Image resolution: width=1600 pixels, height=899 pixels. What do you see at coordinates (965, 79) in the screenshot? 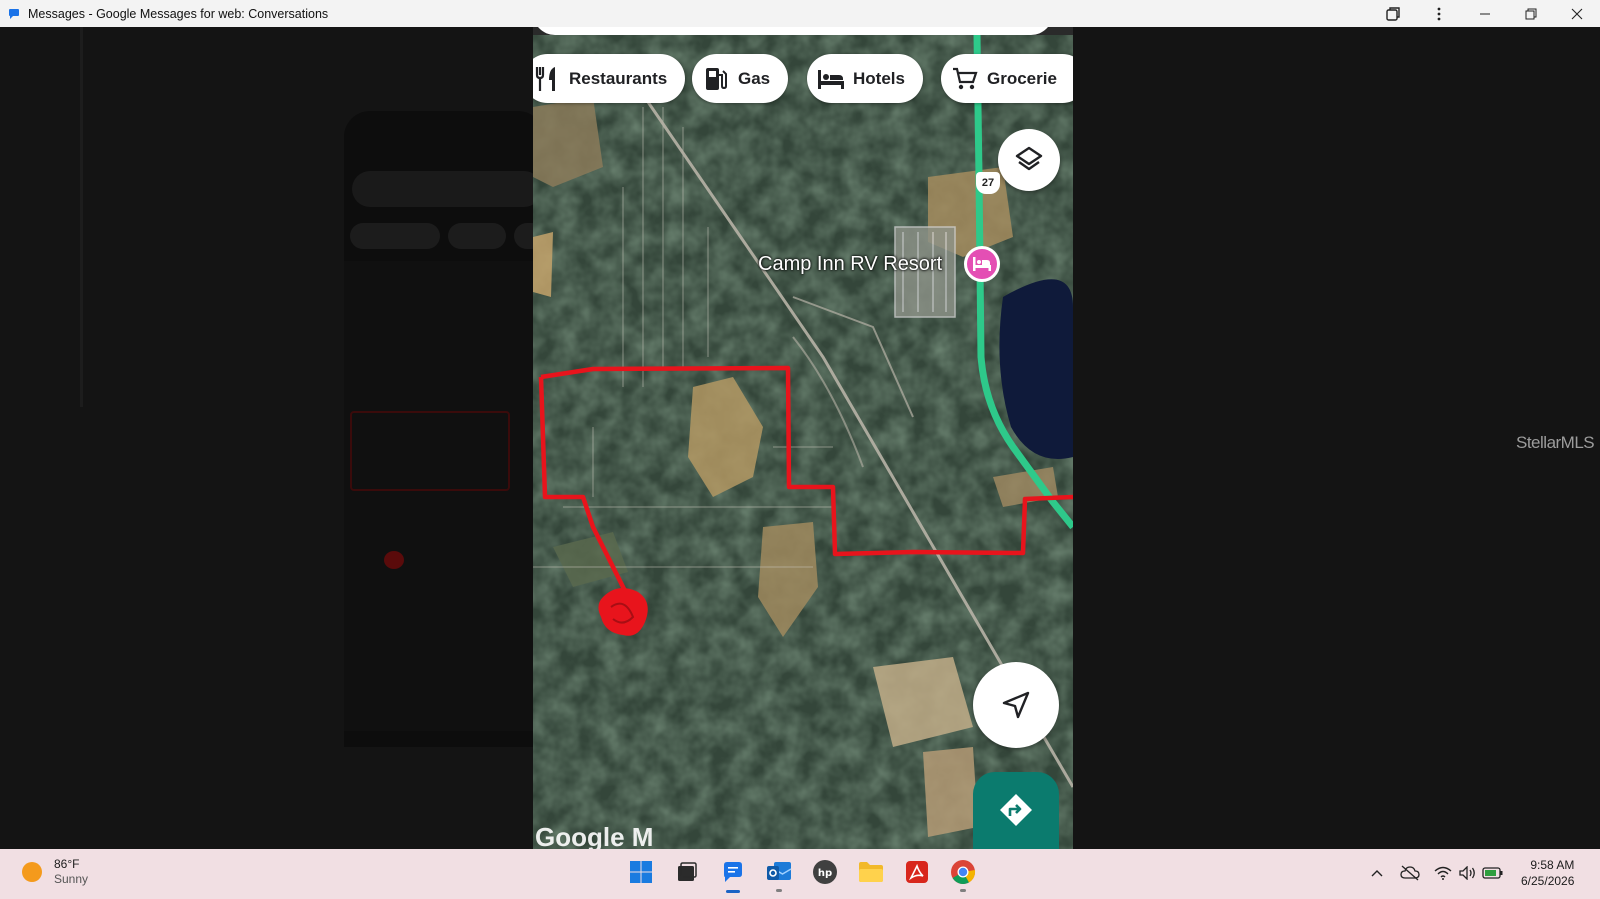
I see `cart-icon` at bounding box center [965, 79].